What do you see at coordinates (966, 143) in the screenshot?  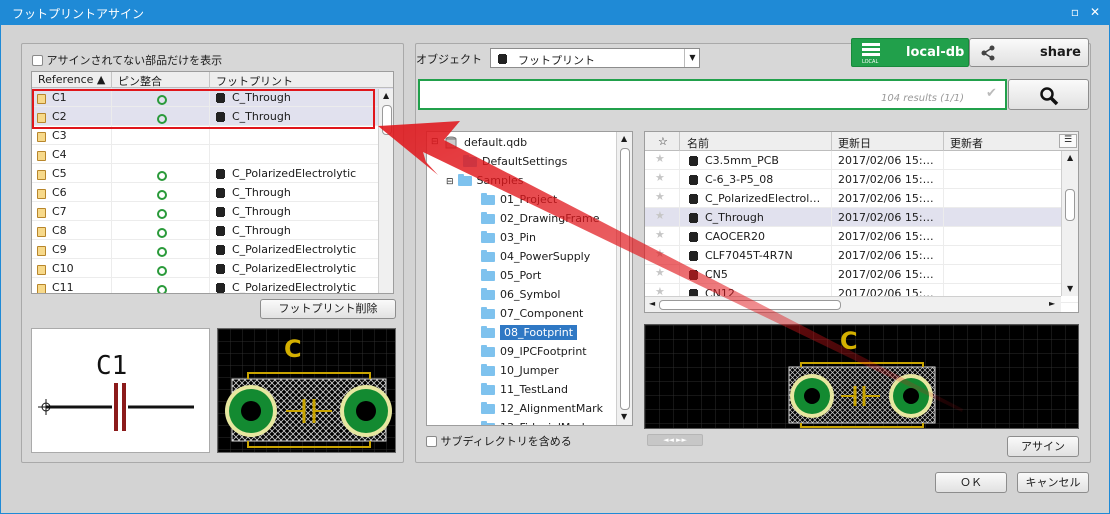 I see `column-updated-by: 更新者` at bounding box center [966, 143].